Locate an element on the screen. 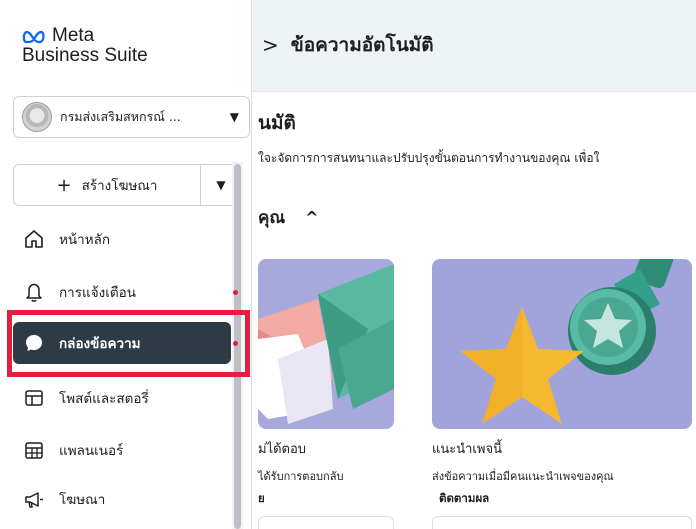 Image resolution: width=696 pixels, height=529 pixels. envelope-illustration is located at coordinates (326, 344).